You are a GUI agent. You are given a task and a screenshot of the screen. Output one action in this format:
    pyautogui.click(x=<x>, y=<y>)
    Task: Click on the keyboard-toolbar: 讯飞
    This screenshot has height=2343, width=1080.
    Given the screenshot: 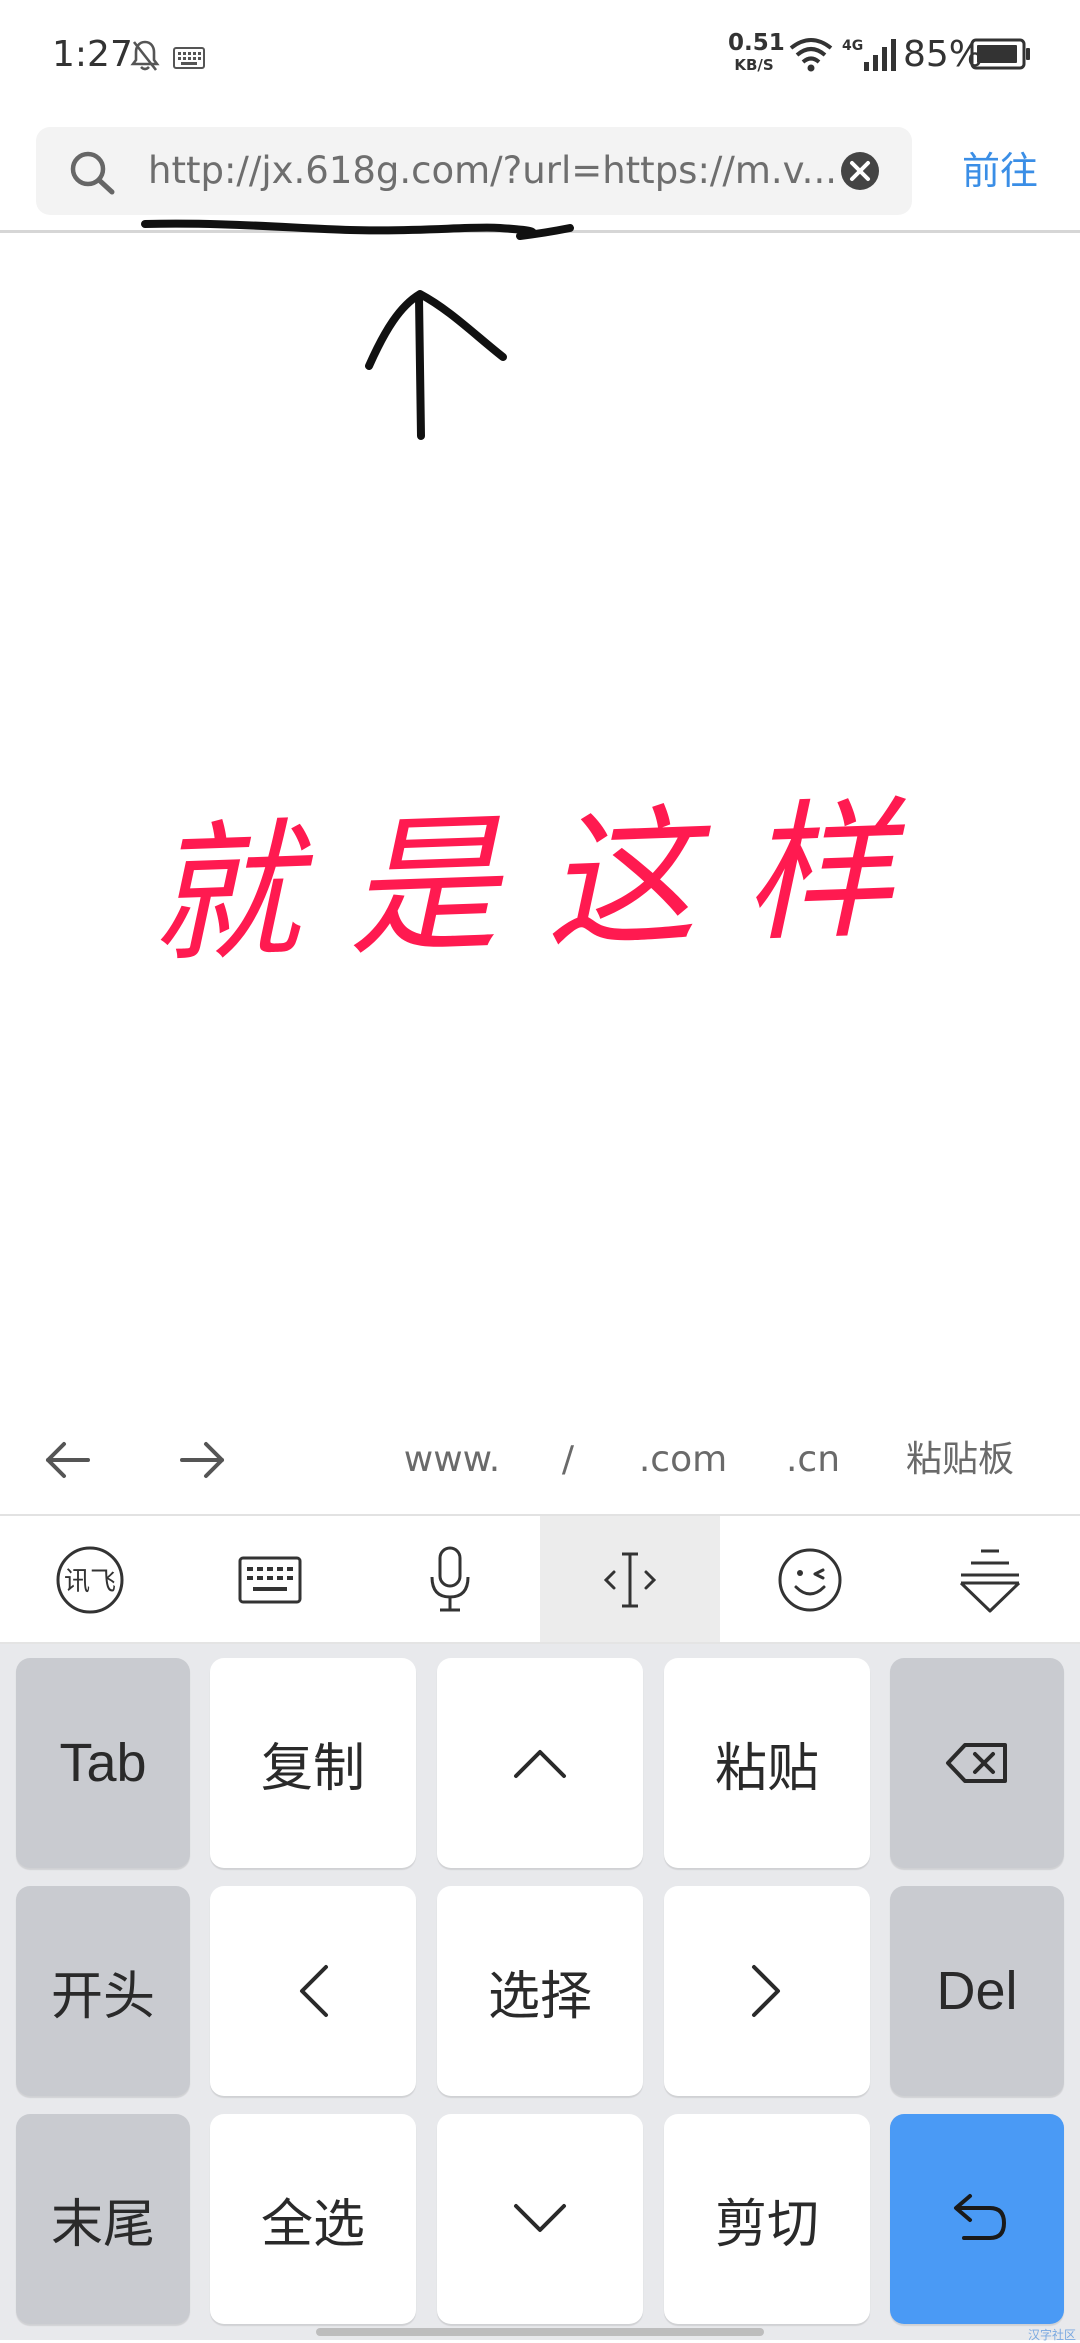 What is the action you would take?
    pyautogui.click(x=540, y=1580)
    